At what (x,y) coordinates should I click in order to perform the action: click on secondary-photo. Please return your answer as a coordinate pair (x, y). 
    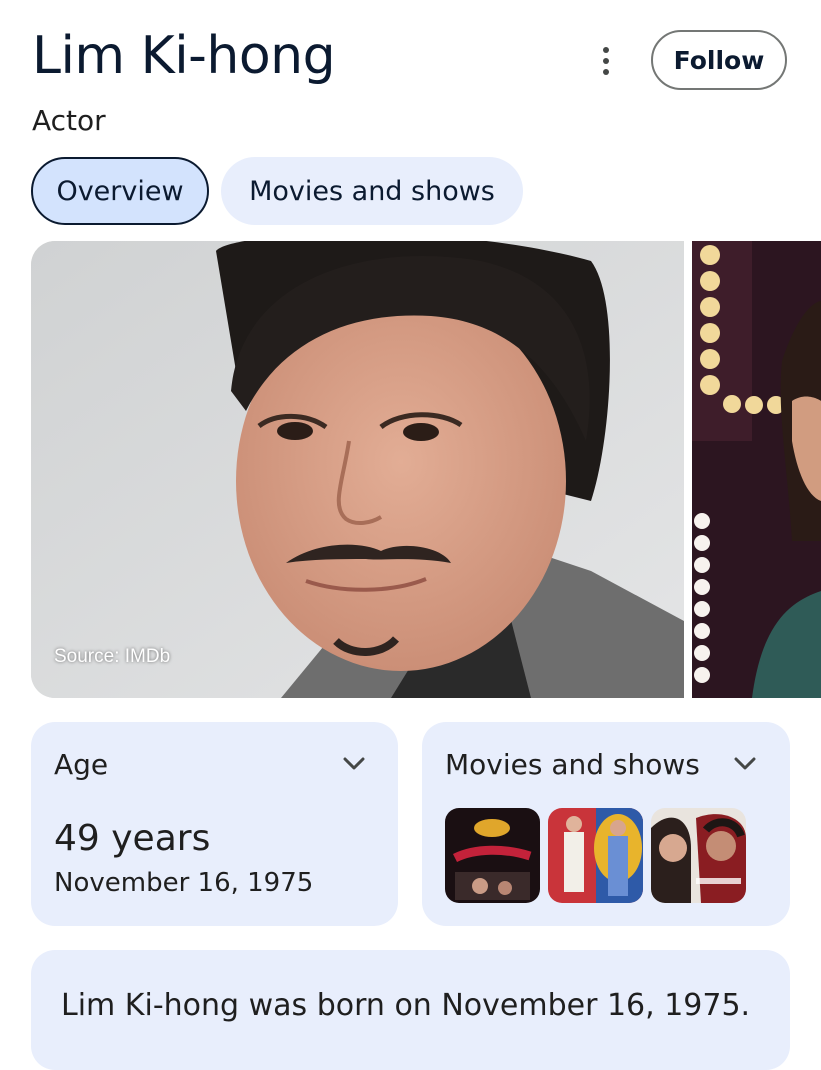
    Looking at the image, I should click on (756, 469).